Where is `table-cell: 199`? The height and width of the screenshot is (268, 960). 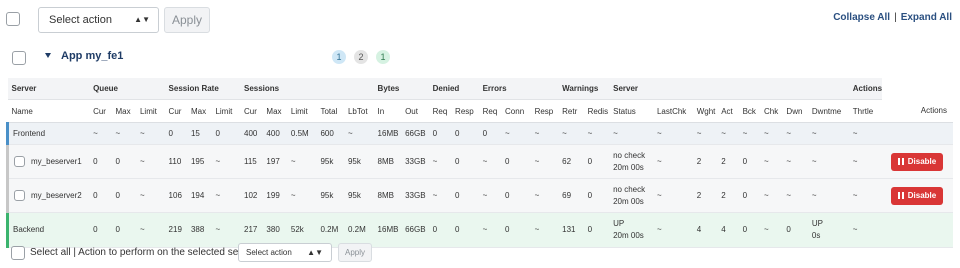
table-cell: 199 is located at coordinates (274, 195).